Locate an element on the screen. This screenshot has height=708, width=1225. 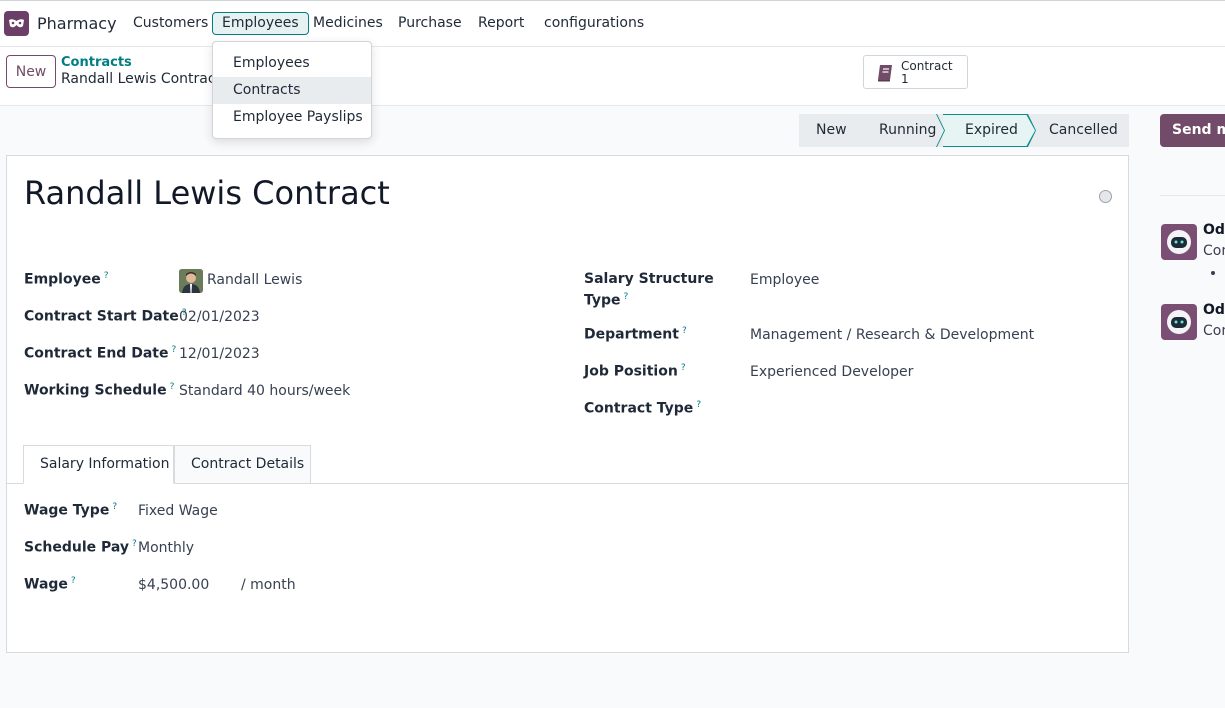
breadcrumb-contracts: Contracts is located at coordinates (96, 62).